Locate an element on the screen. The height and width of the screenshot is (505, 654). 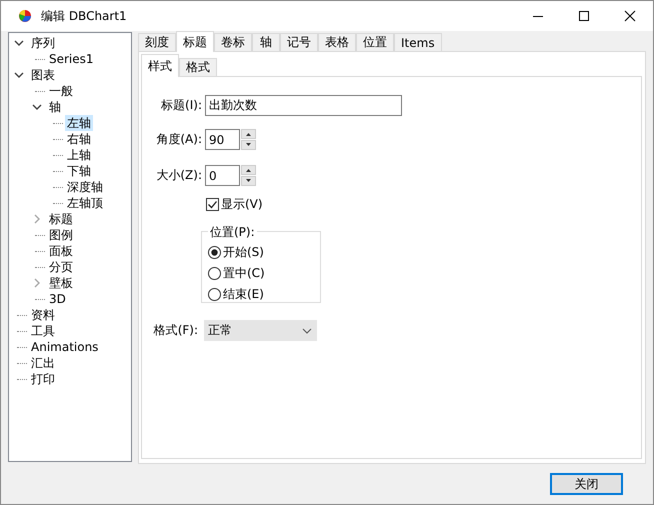
tab: 格式 is located at coordinates (198, 67).